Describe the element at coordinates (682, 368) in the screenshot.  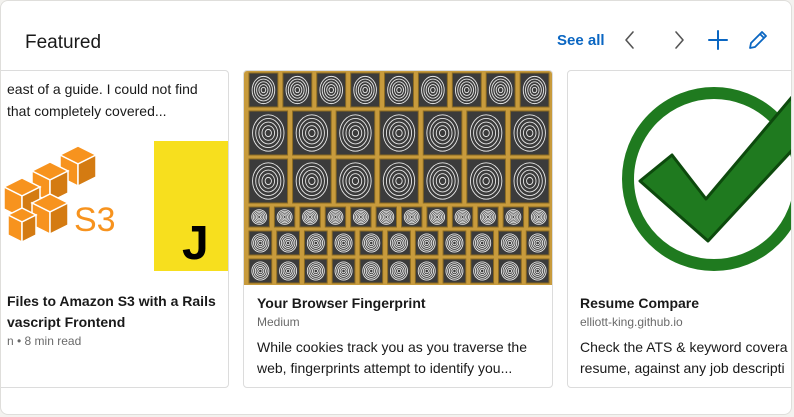
I see `card-description-line2: resume, against any job descripti` at that location.